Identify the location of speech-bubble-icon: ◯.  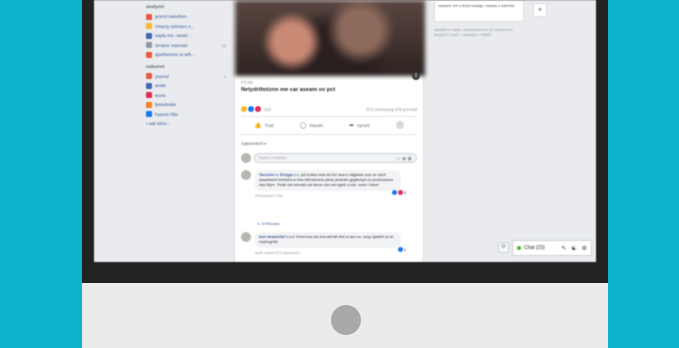
(303, 125).